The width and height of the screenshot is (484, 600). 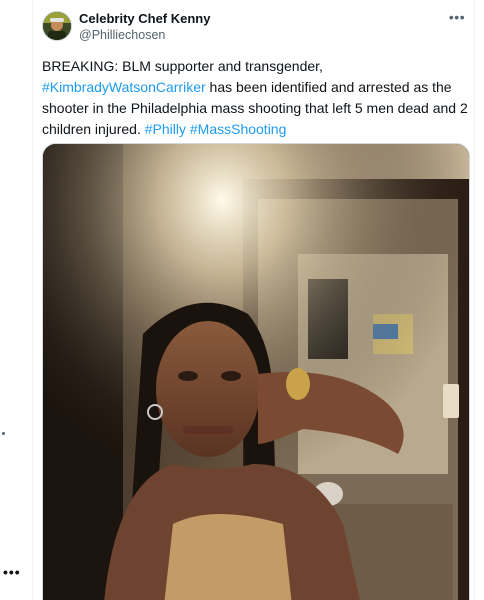 I want to click on column-divider-right, so click(x=474, y=300).